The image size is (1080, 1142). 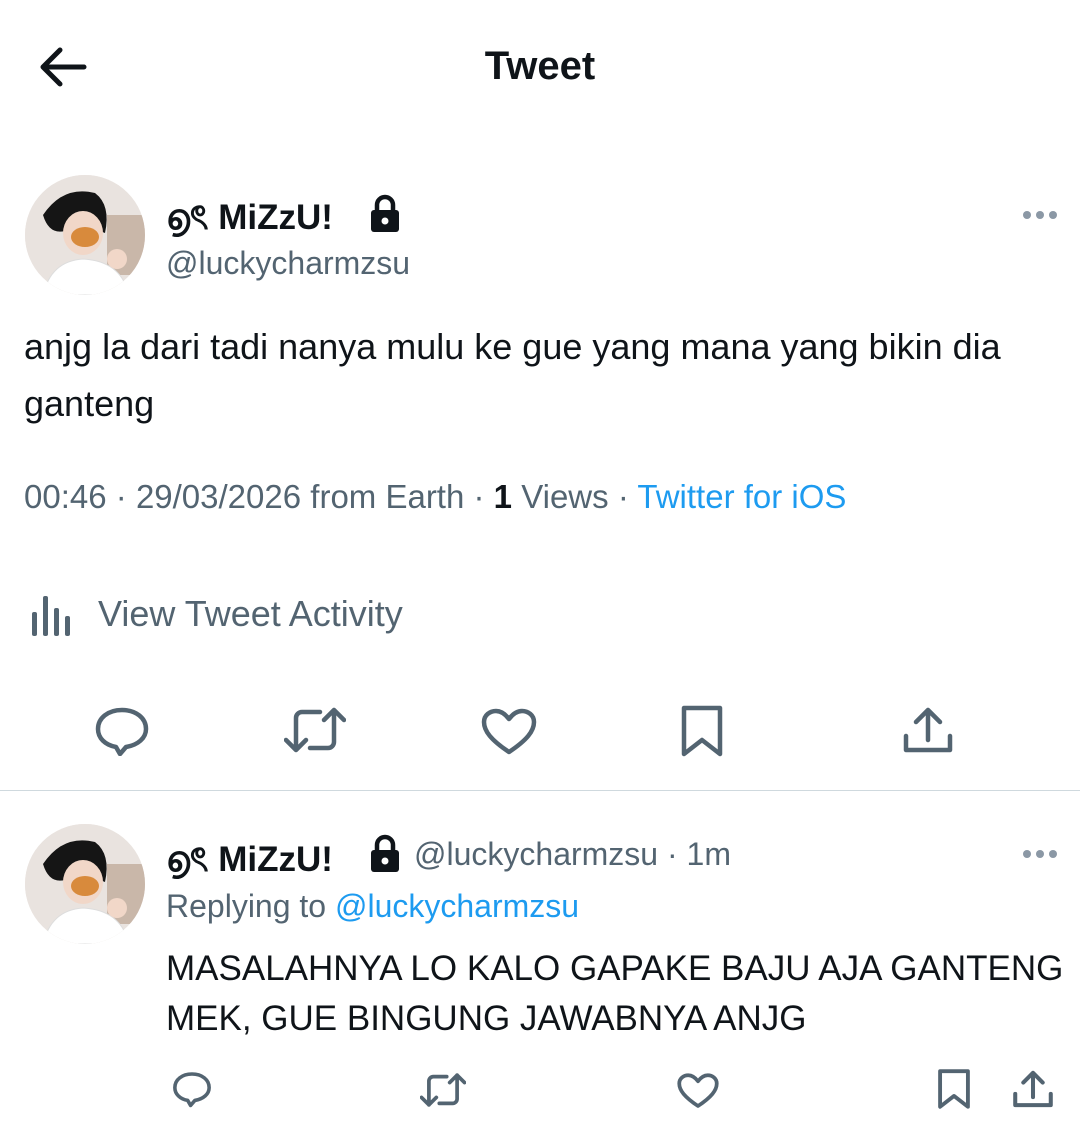 I want to click on reply-display-name: ൭ৎ MiZzU!, so click(x=249, y=861).